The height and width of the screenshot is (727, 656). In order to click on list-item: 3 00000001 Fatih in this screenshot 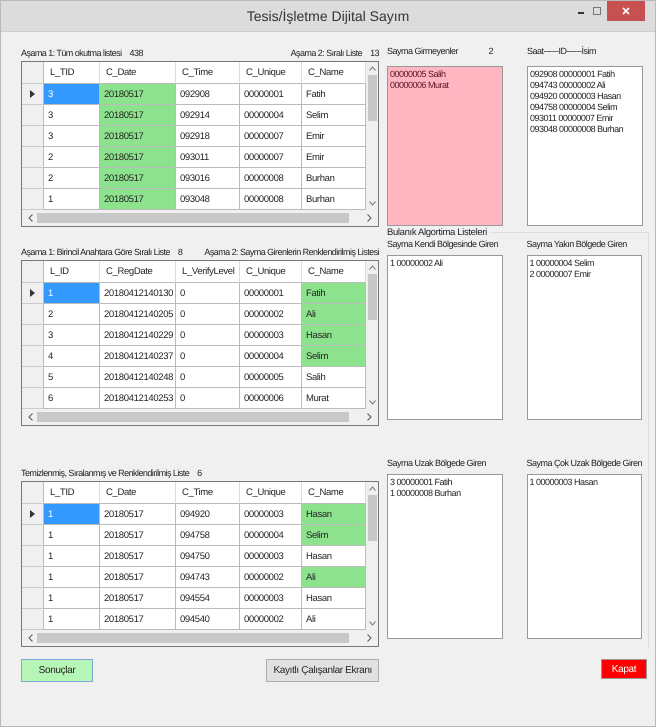, I will do `click(421, 482)`.